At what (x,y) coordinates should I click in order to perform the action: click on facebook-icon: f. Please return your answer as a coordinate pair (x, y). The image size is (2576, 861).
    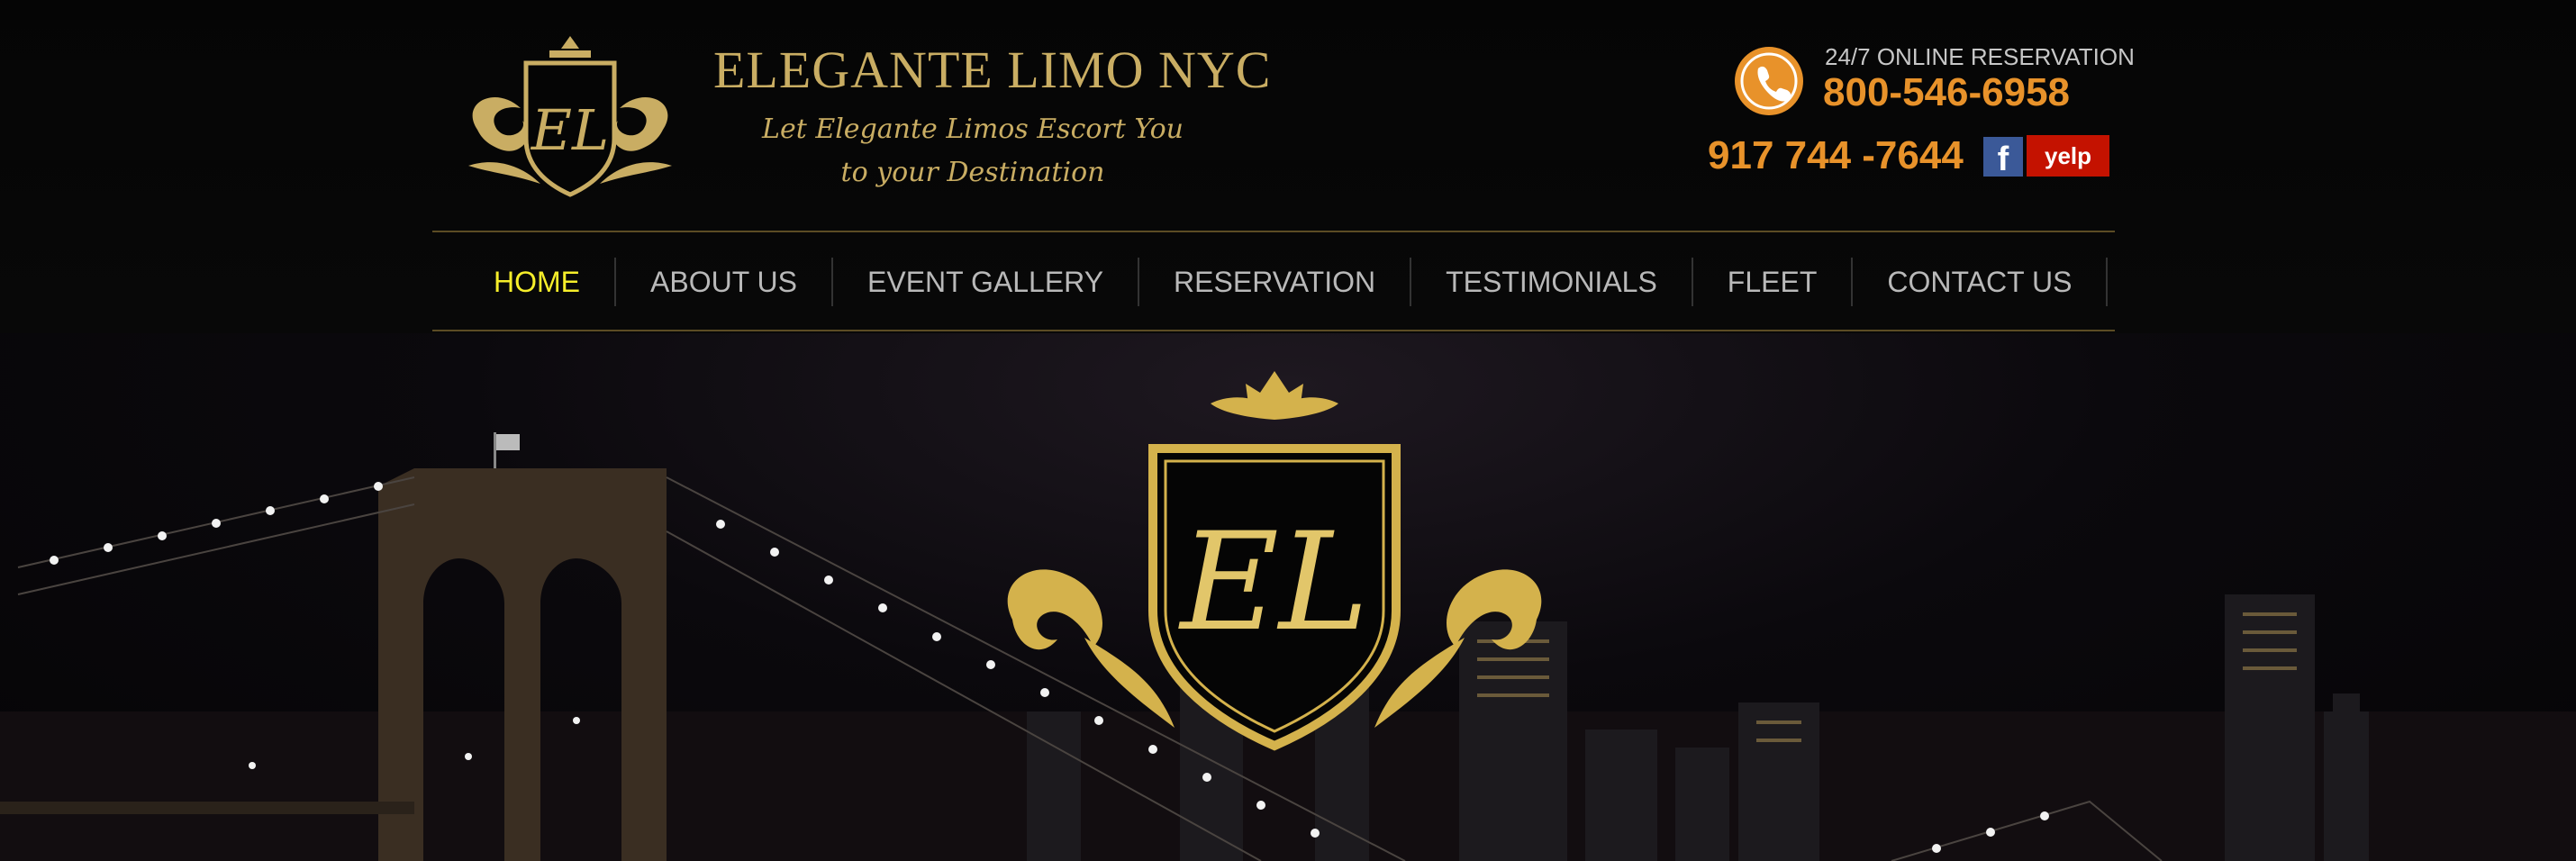
    Looking at the image, I should click on (2003, 157).